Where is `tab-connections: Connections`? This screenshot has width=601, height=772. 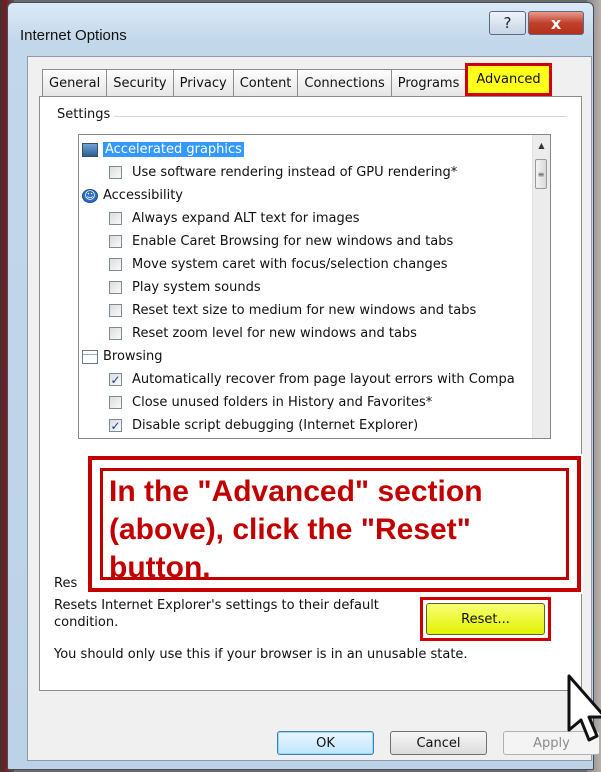 tab-connections: Connections is located at coordinates (344, 82).